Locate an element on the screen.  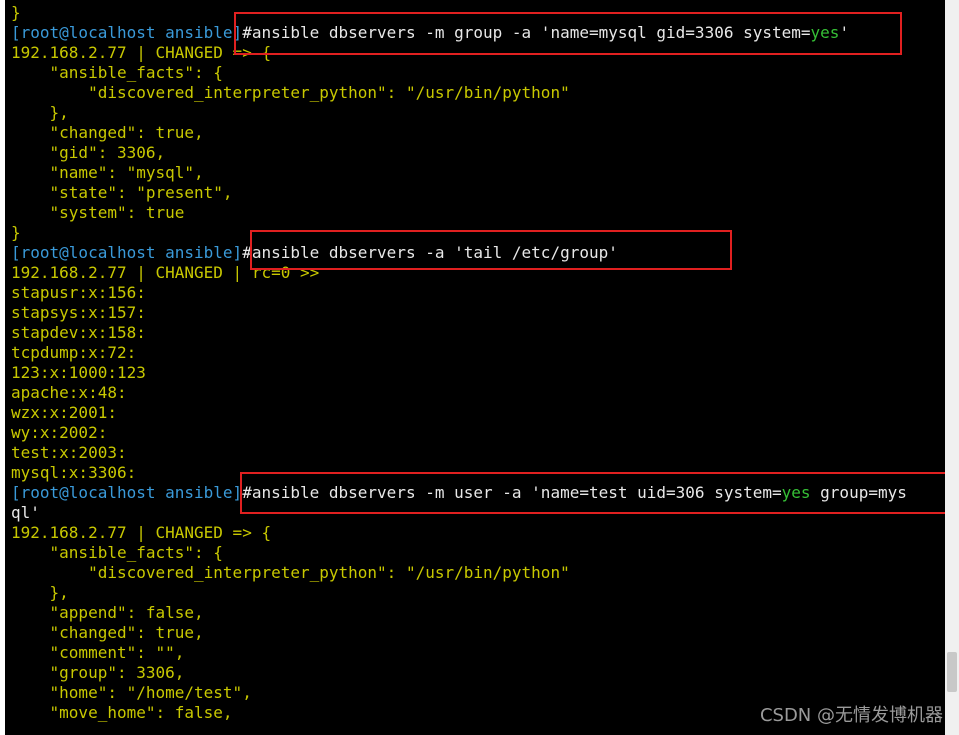
output-line: stapusr:x:156: is located at coordinates (478, 293).